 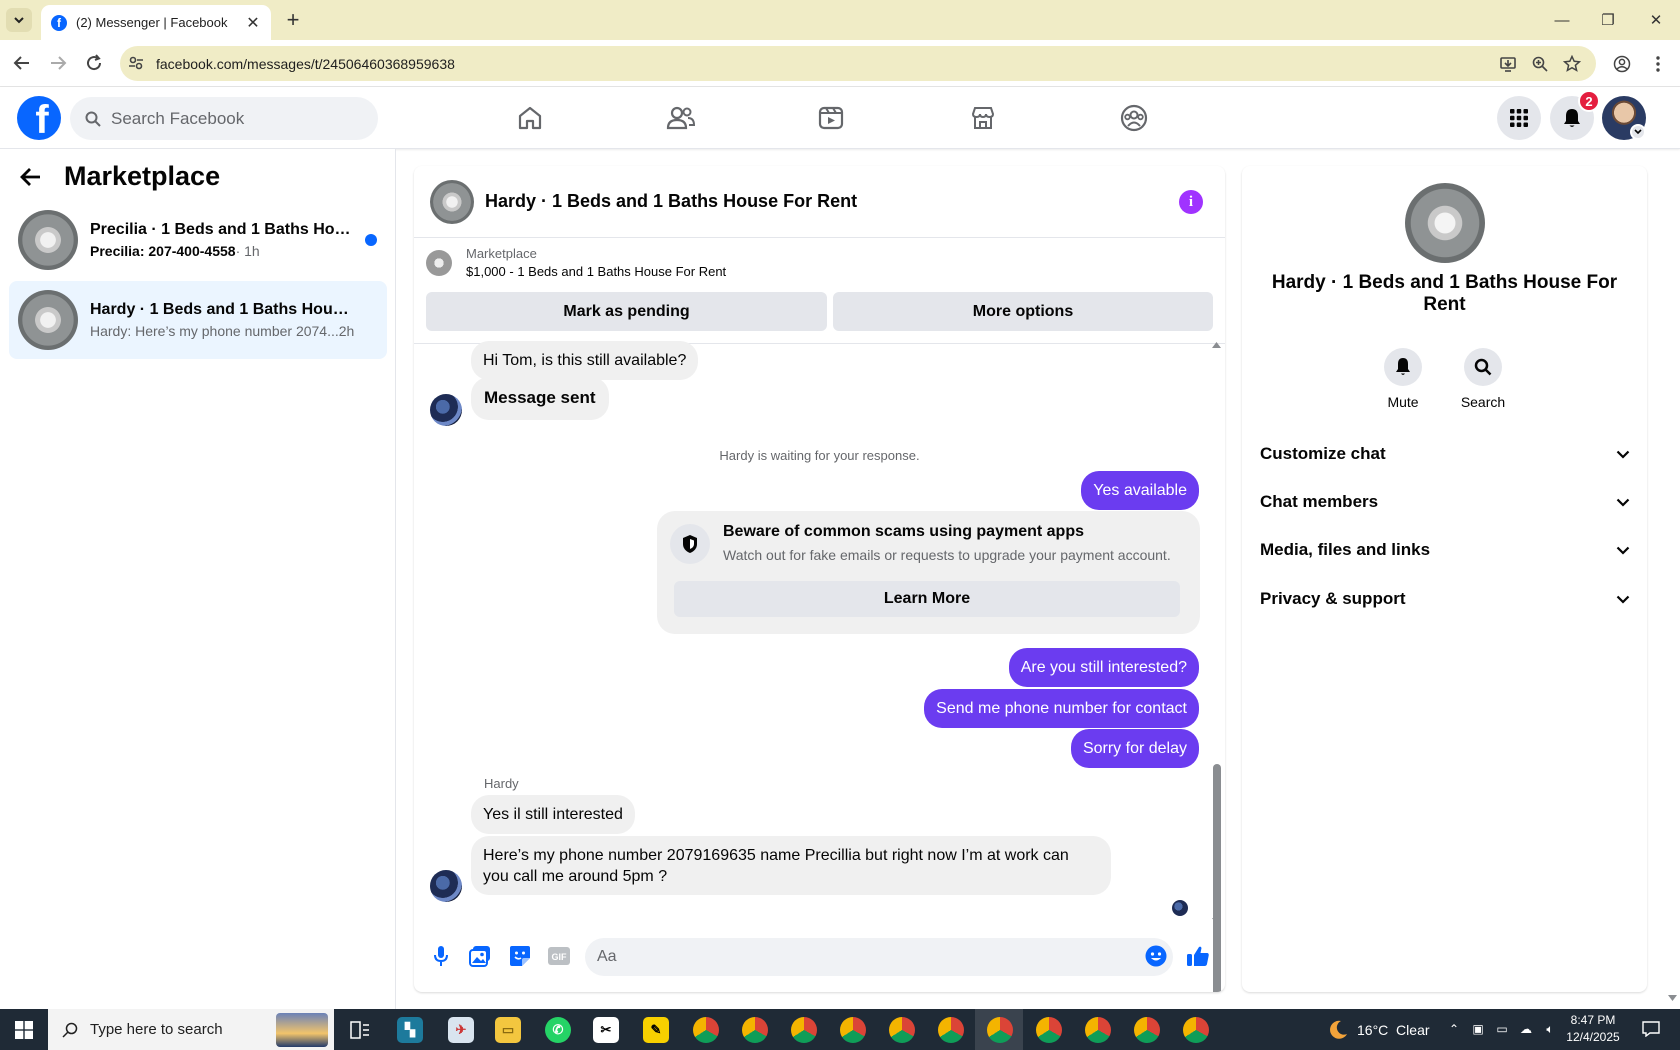 I want to click on back-button, so click(x=22, y=63).